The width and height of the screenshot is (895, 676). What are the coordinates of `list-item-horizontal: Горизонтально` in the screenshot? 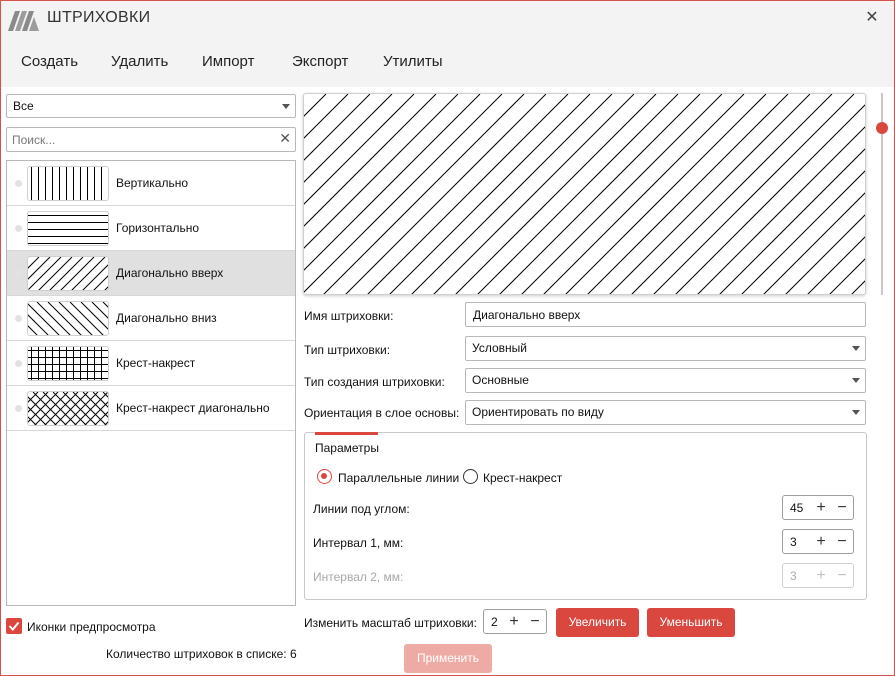 It's located at (151, 228).